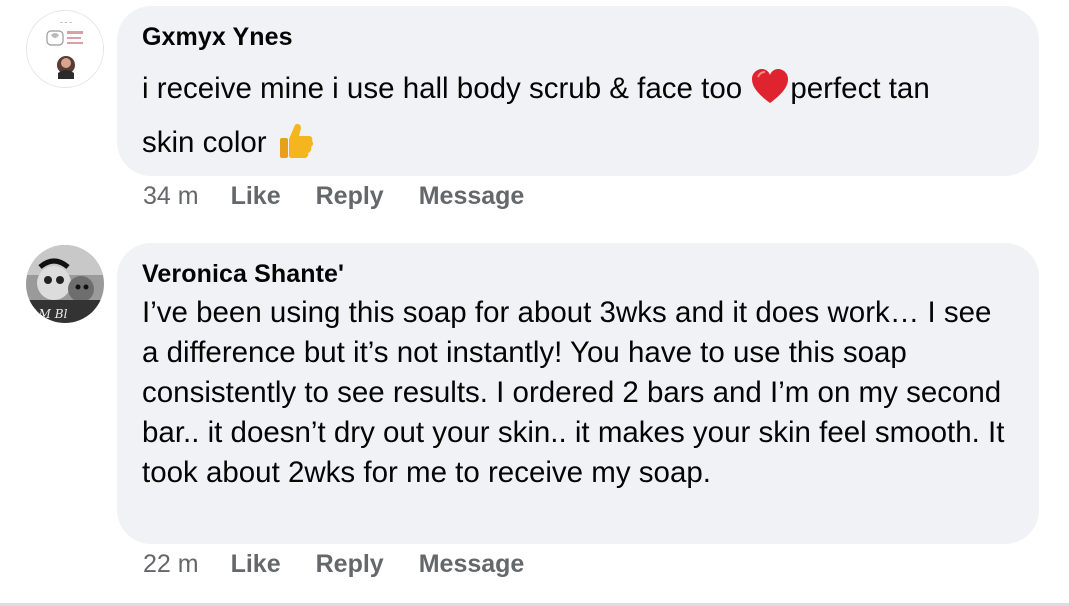  I want to click on heart-icon, so click(770, 87).